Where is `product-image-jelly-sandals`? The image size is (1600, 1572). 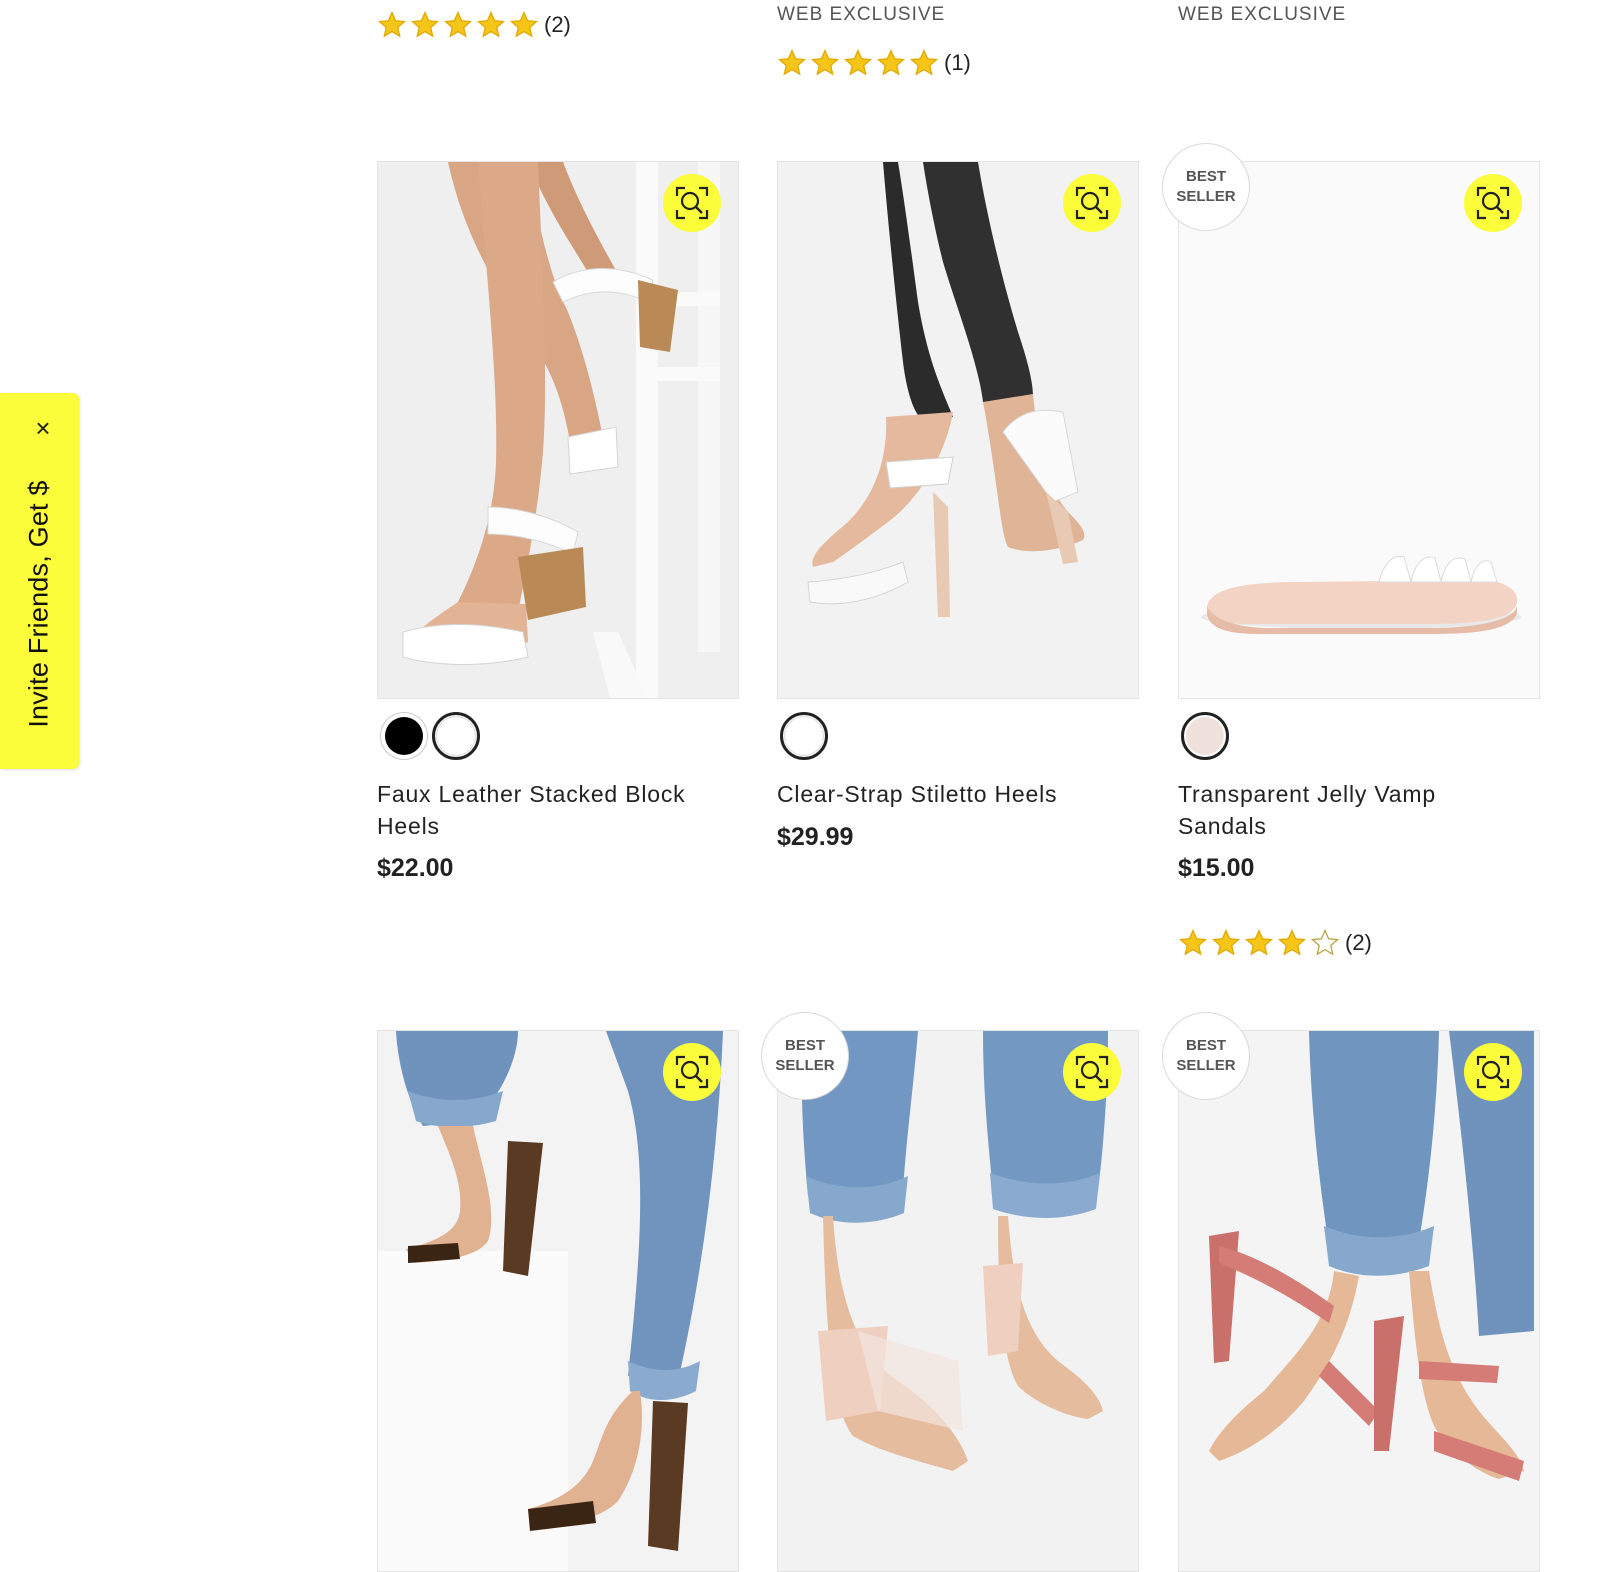
product-image-jelly-sandals is located at coordinates (1359, 430).